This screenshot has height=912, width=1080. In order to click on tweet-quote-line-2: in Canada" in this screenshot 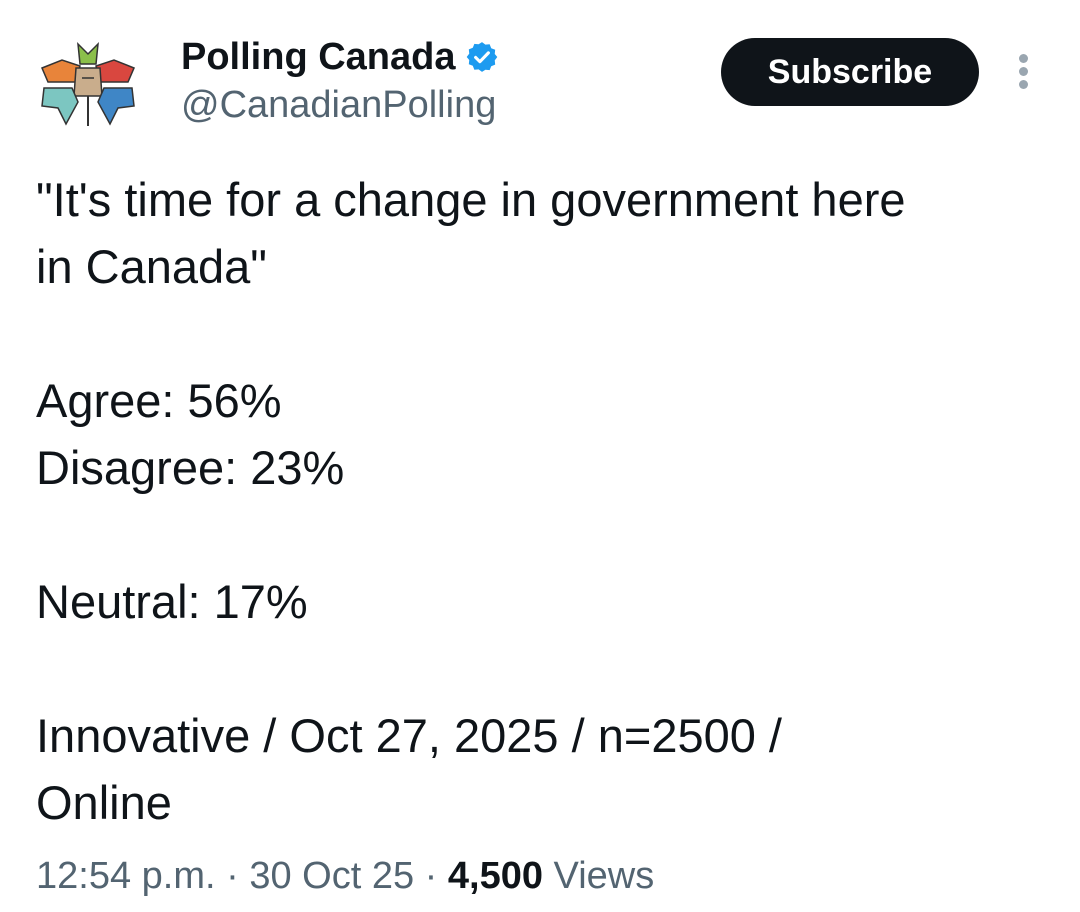, I will do `click(151, 266)`.